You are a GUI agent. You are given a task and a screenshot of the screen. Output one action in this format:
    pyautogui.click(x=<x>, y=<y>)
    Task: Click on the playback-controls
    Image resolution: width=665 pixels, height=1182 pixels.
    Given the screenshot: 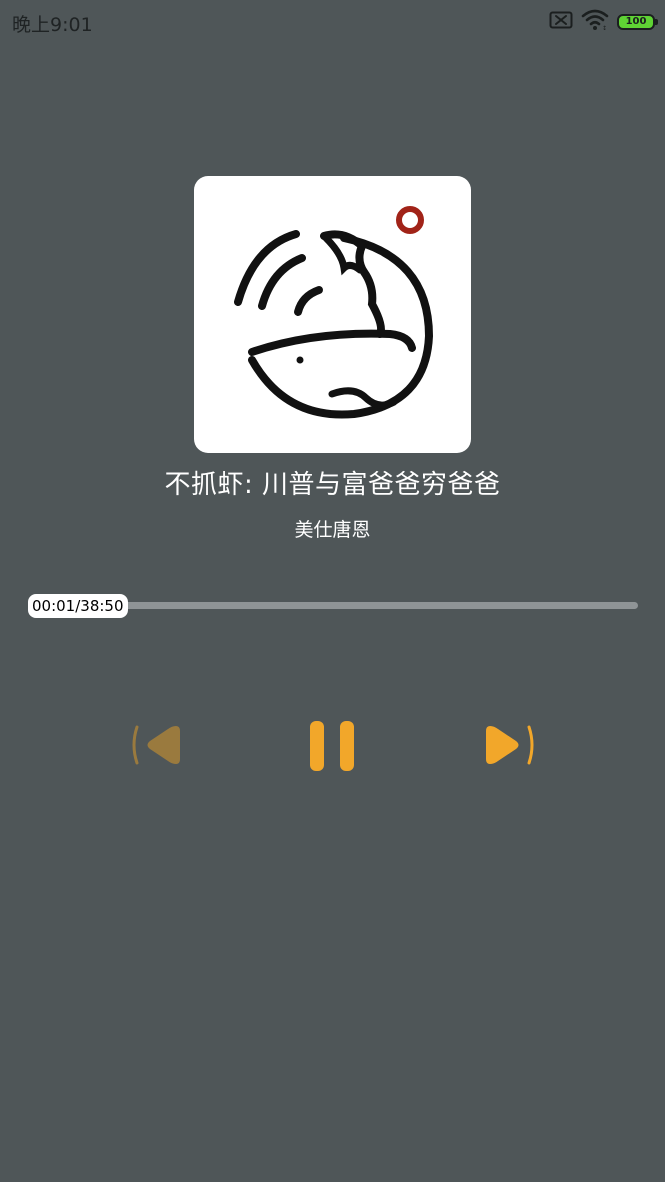 What is the action you would take?
    pyautogui.click(x=332, y=745)
    